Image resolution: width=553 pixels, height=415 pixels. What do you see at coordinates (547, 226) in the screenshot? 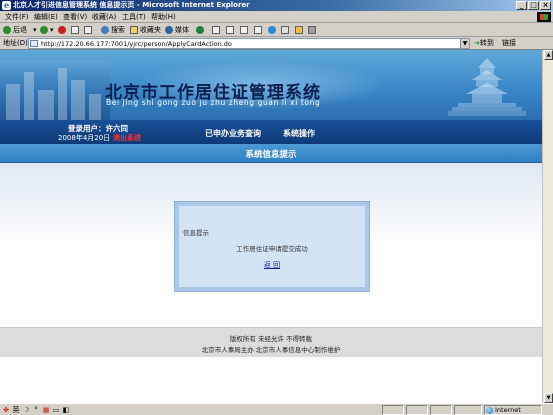
I see `vertical-scrollbar: ▲ ▼` at bounding box center [547, 226].